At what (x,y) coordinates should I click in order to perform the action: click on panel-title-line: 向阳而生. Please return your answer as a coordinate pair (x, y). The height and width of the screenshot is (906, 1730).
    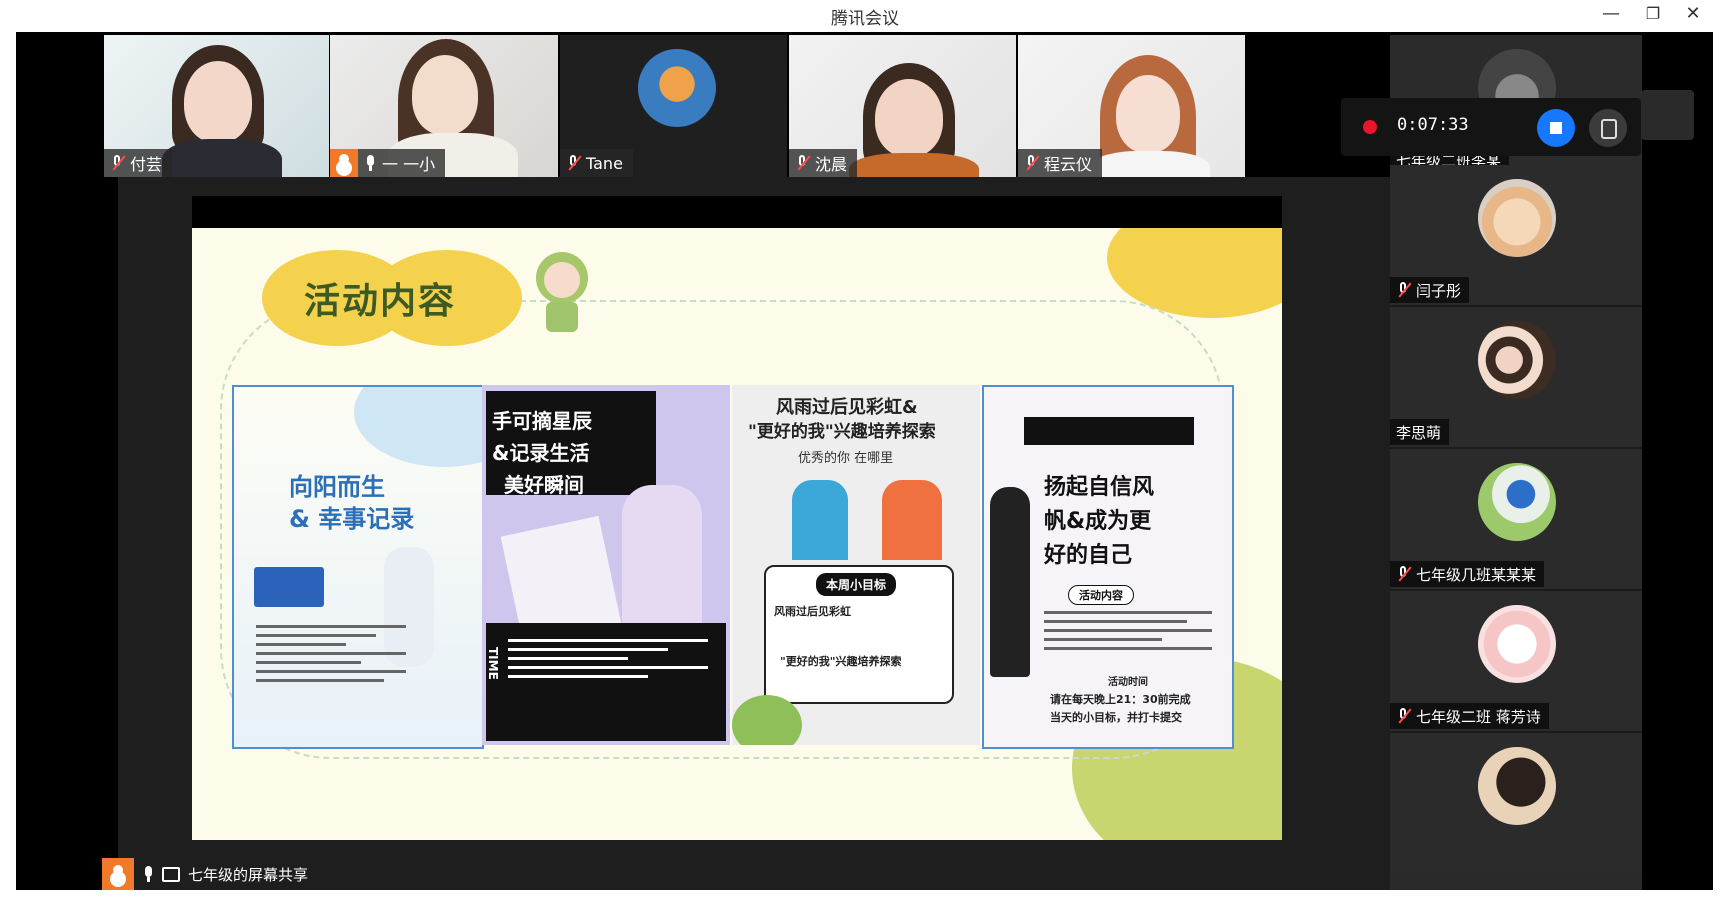
    Looking at the image, I should click on (337, 487).